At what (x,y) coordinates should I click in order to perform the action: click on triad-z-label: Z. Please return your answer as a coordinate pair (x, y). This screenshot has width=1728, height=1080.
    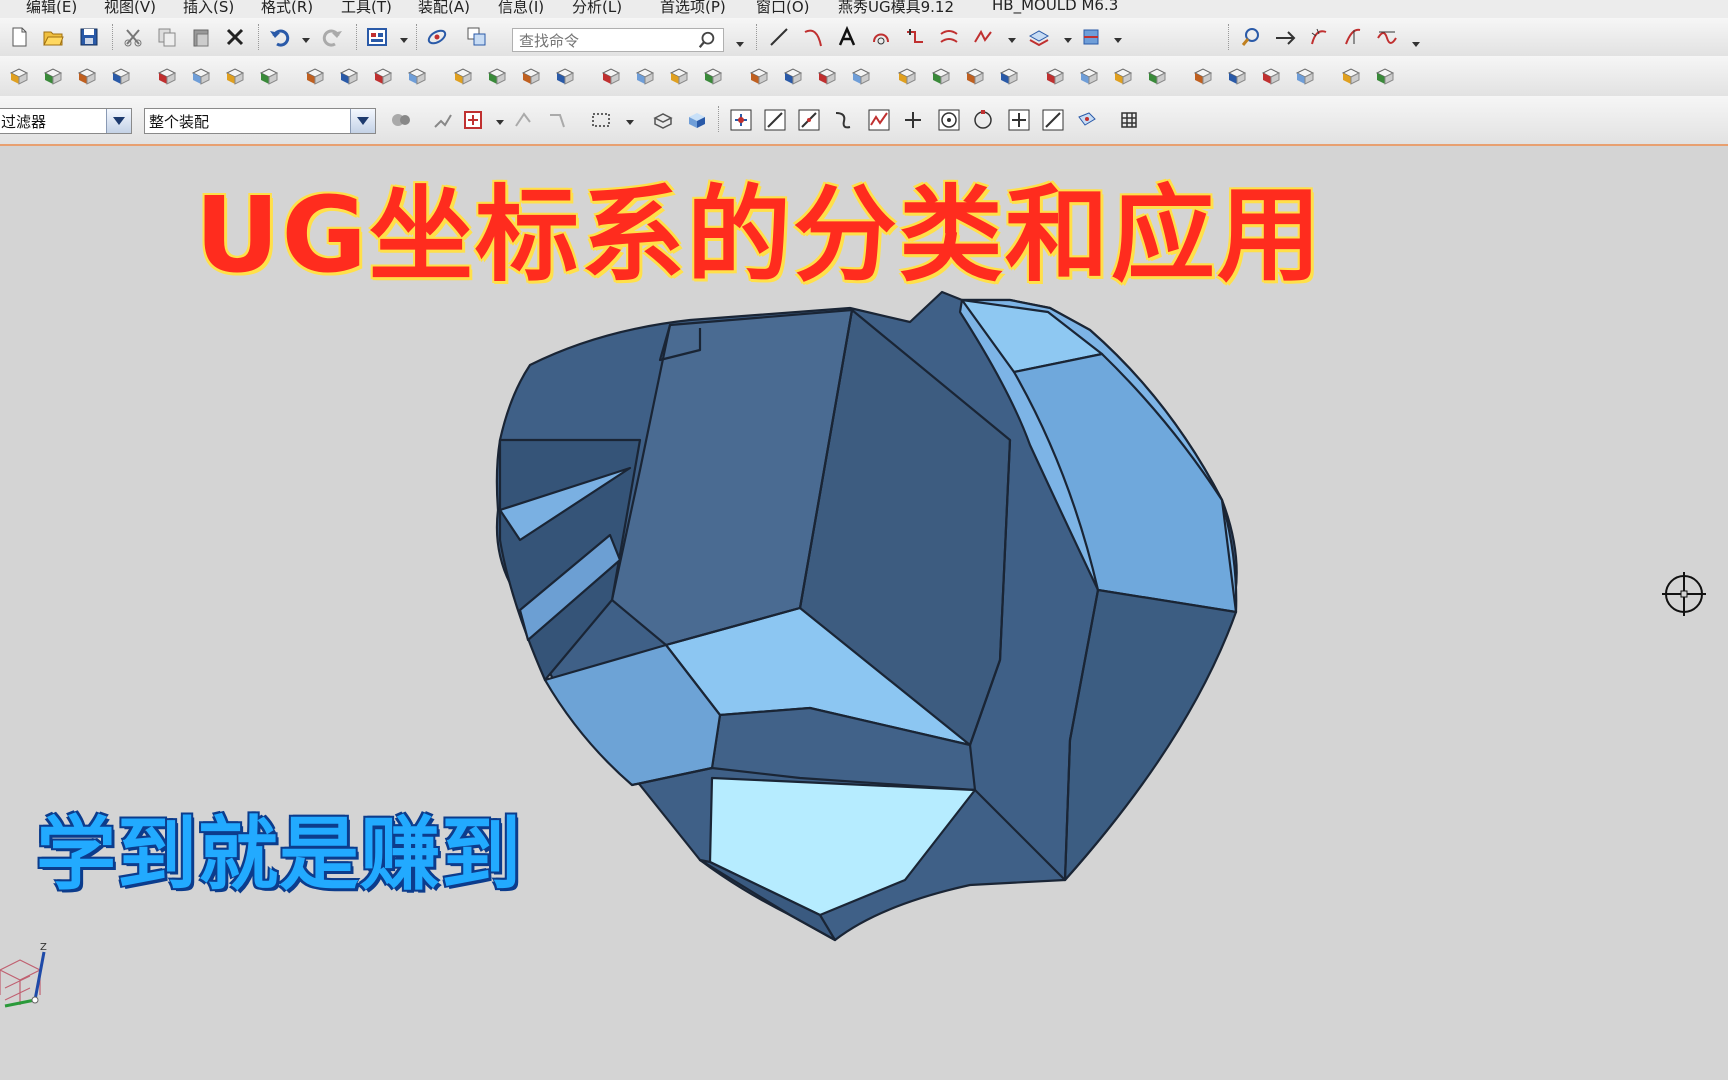
    Looking at the image, I should click on (43, 947).